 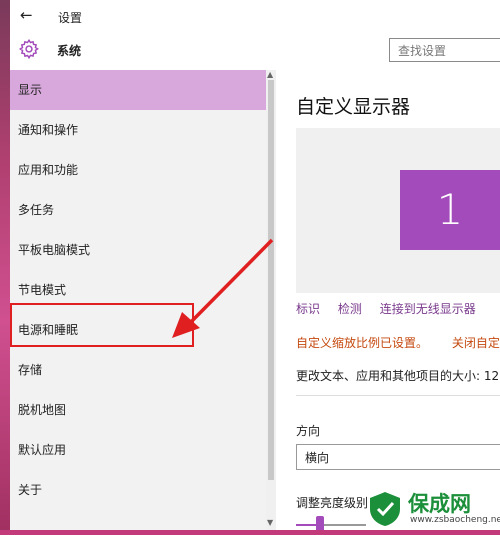 What do you see at coordinates (385, 509) in the screenshot?
I see `shield-logo-icon` at bounding box center [385, 509].